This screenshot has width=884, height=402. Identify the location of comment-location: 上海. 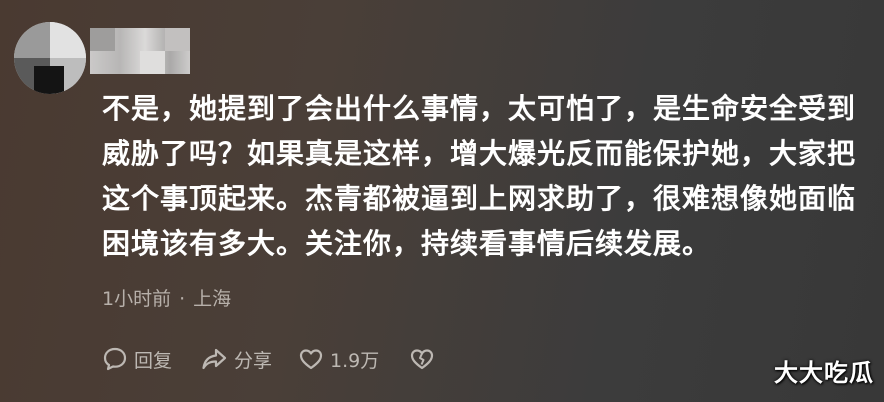
(212, 299).